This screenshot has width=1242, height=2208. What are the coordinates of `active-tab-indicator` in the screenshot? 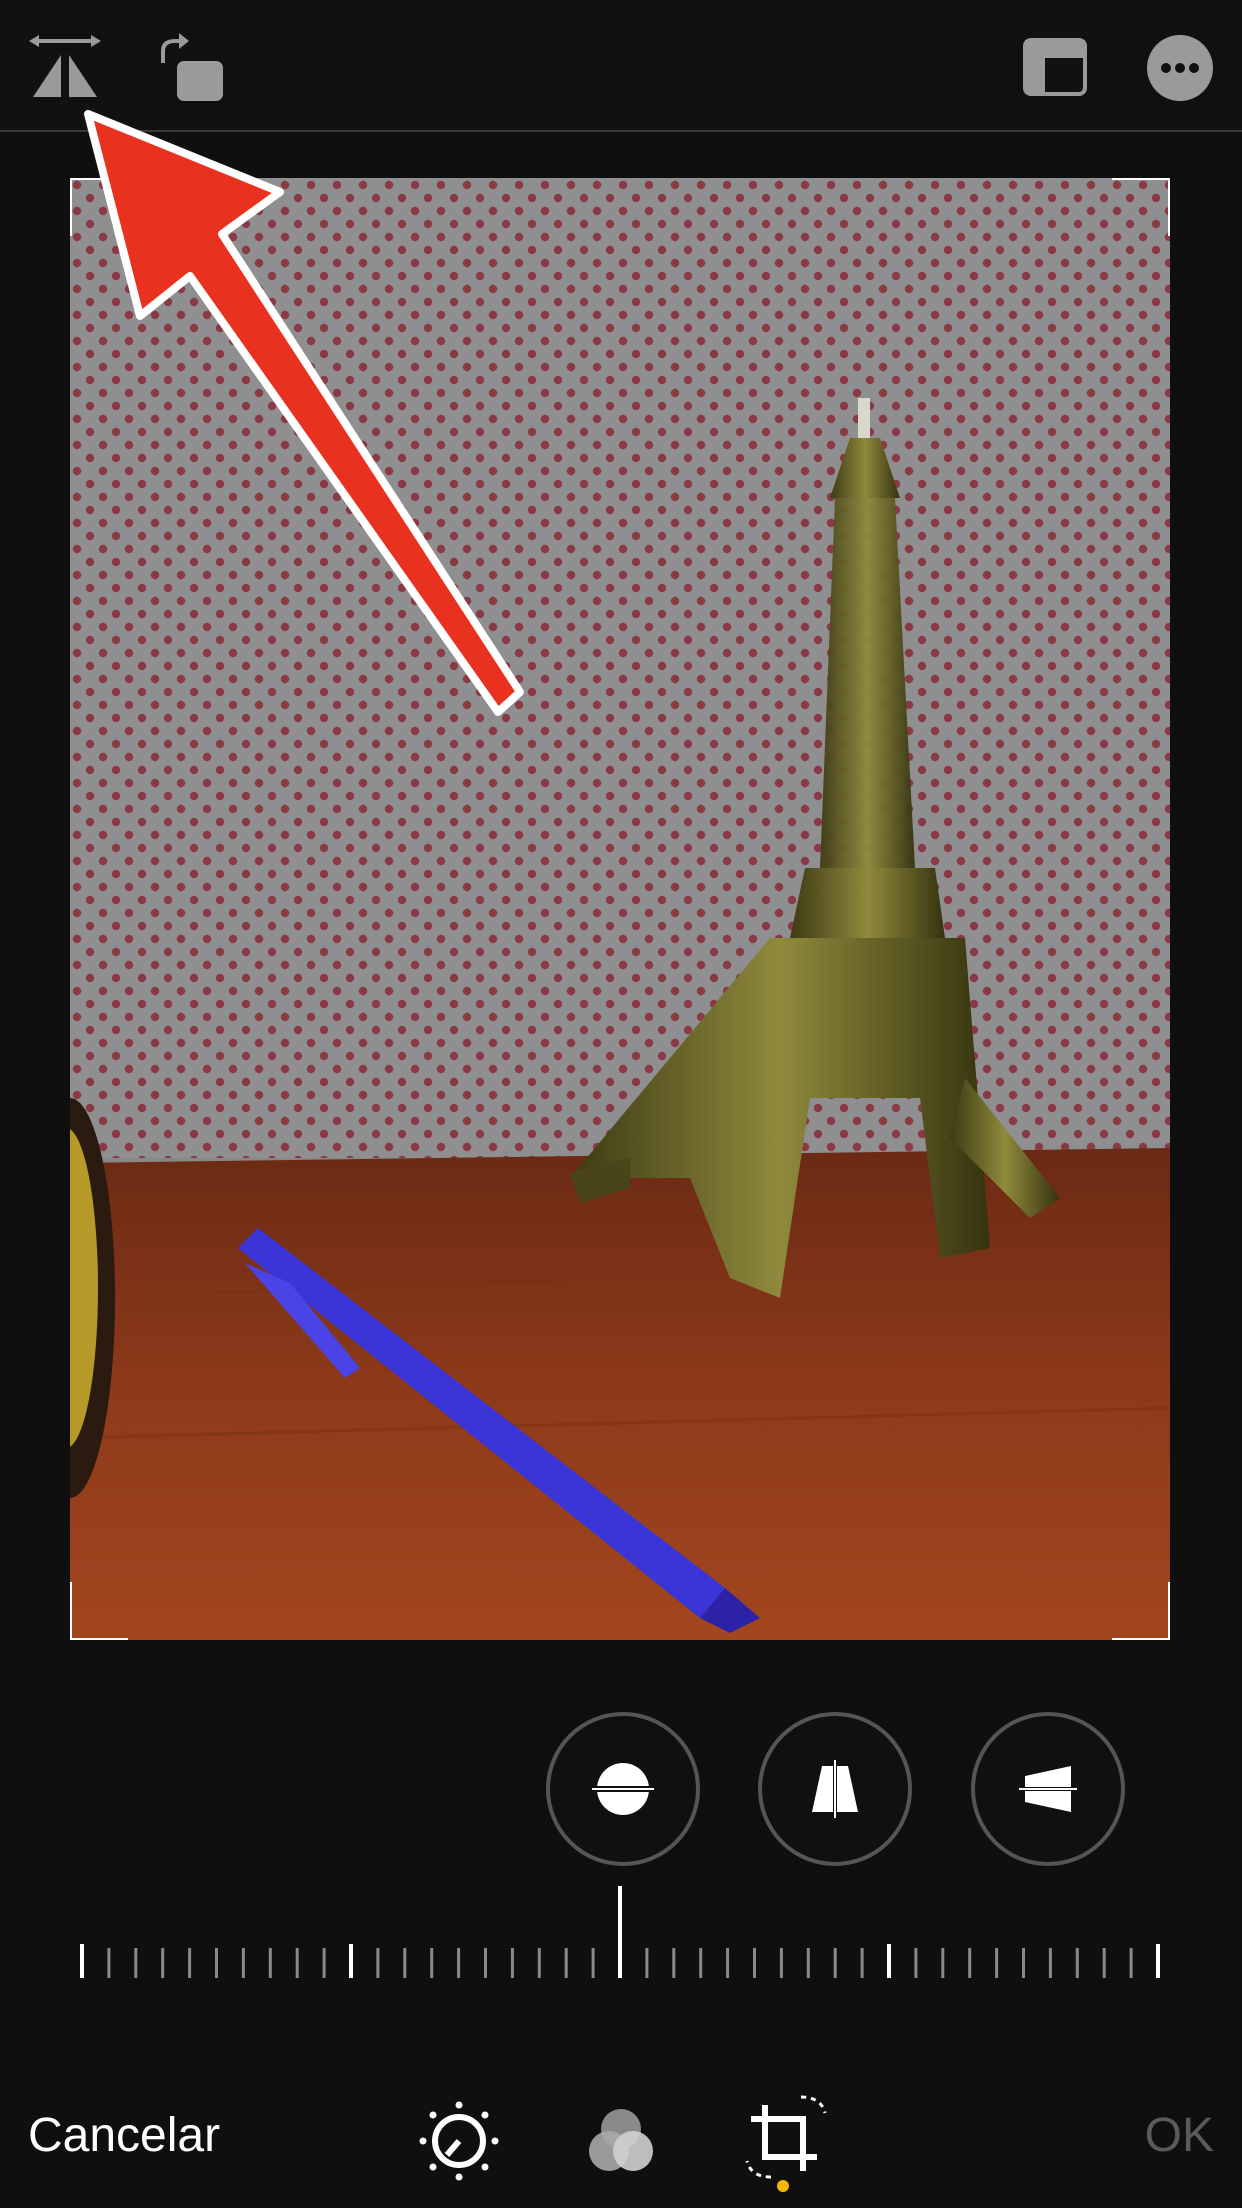 It's located at (783, 2186).